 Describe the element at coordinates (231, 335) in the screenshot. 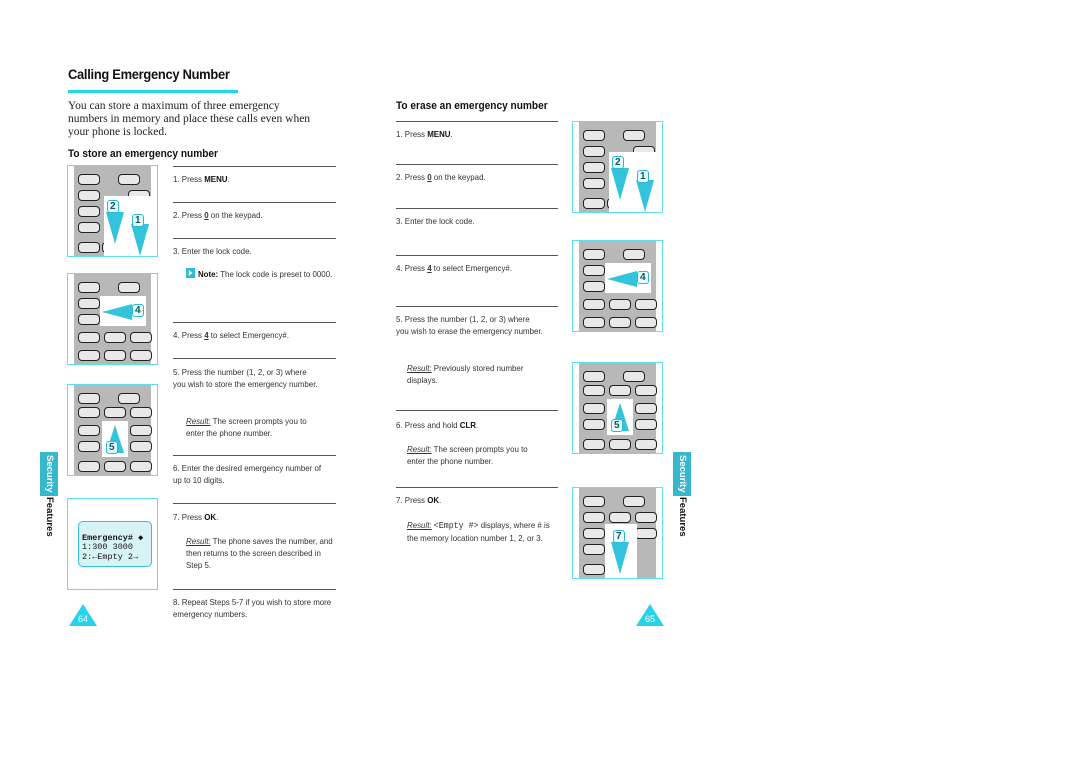

I see `store-step-4: 4. Press 4 to select Emergency#.` at that location.